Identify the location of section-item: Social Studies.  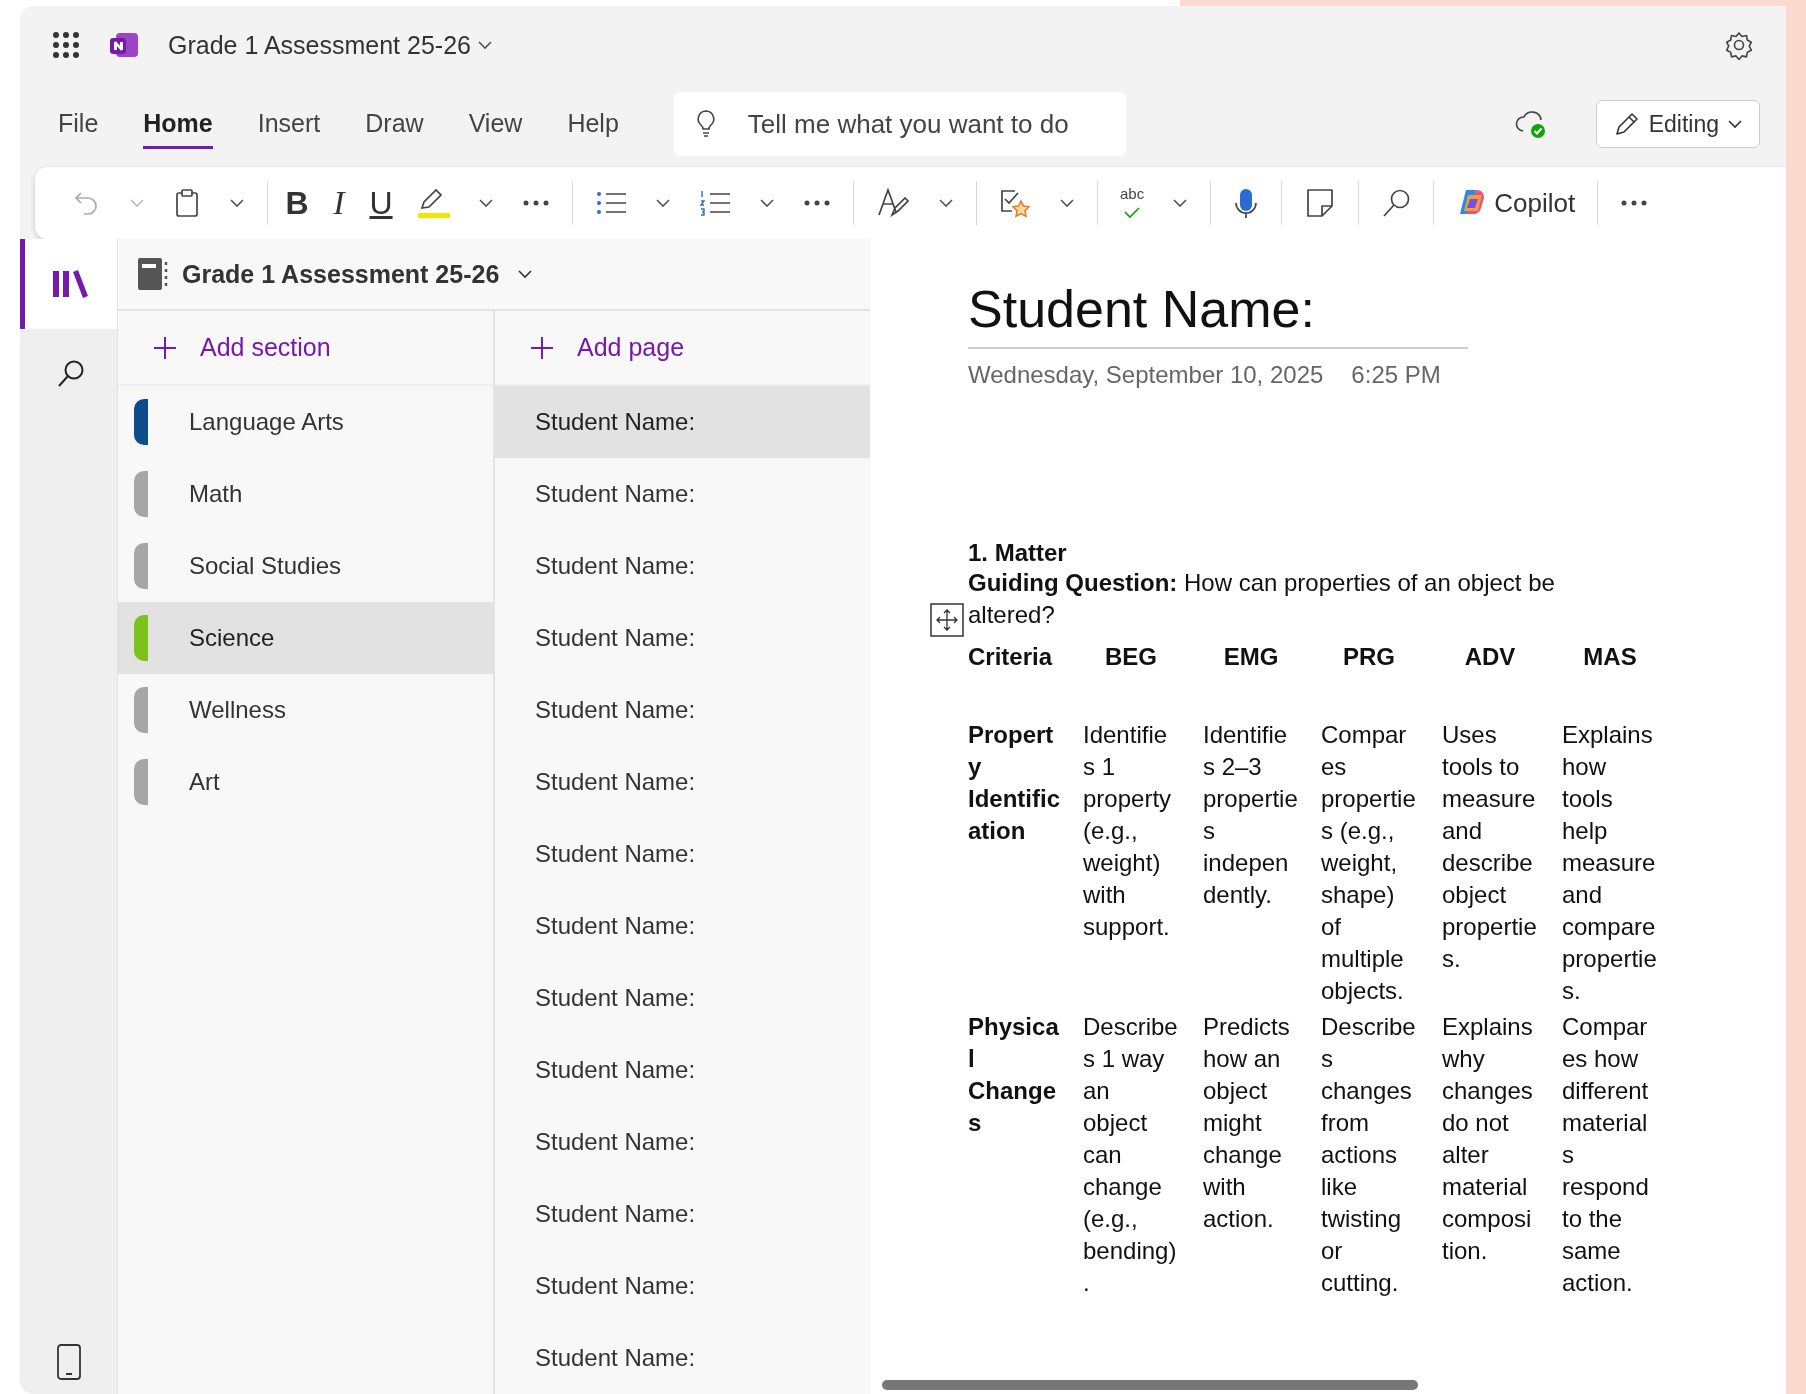
(305, 566).